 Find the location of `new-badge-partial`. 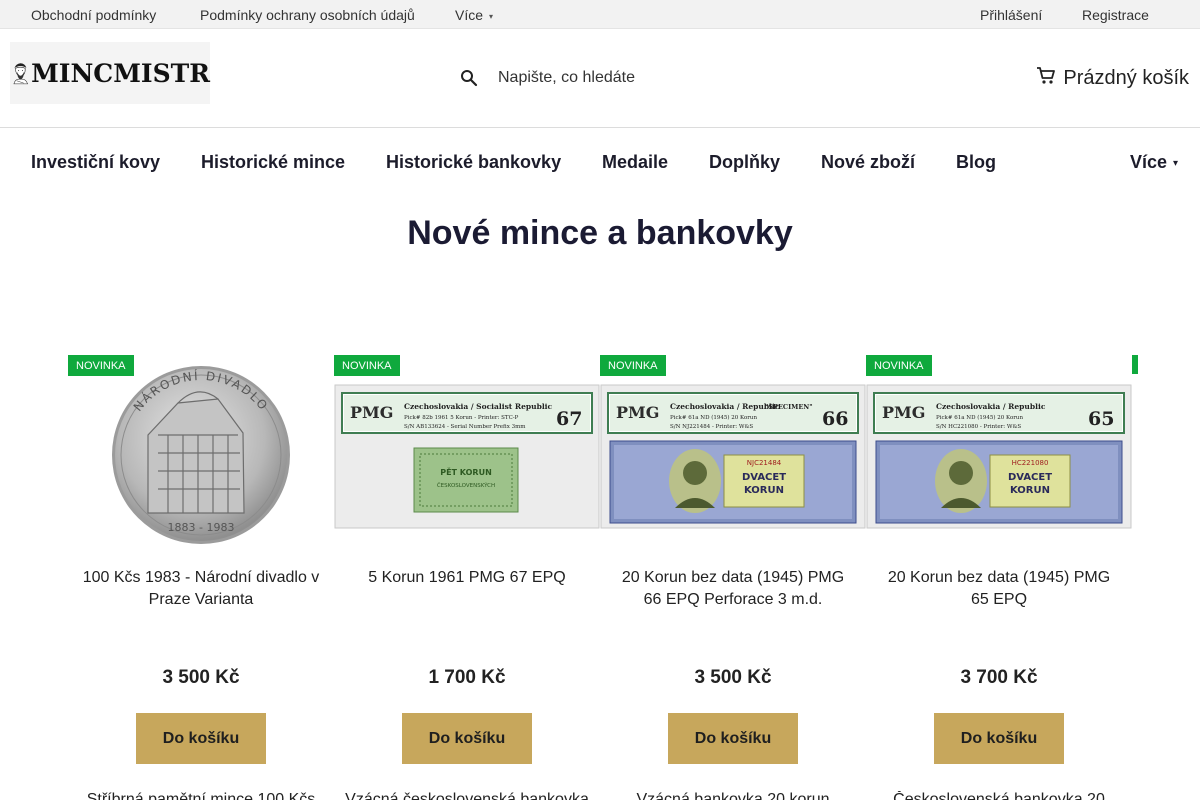

new-badge-partial is located at coordinates (1135, 364).